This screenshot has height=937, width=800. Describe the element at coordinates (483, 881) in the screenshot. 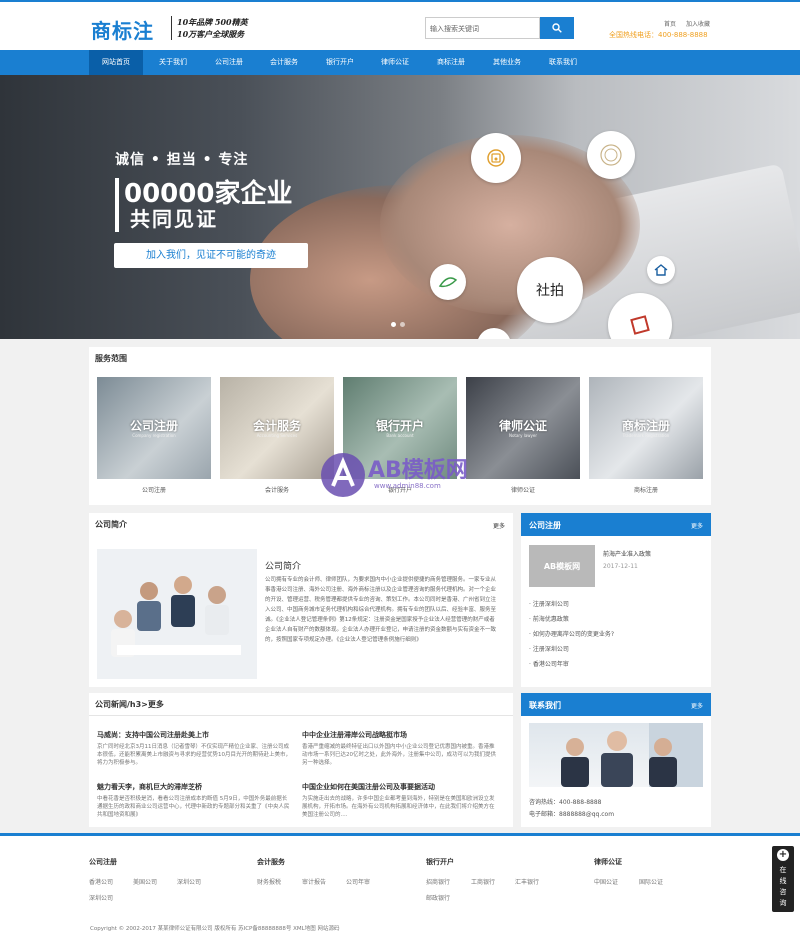

I see `footer-link: 工商银行` at that location.